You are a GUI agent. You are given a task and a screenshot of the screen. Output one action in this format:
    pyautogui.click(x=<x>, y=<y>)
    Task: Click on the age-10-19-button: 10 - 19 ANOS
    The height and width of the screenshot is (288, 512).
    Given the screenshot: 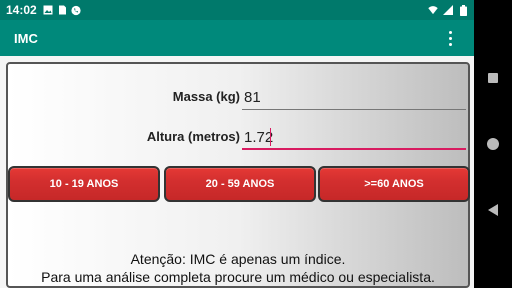 What is the action you would take?
    pyautogui.click(x=84, y=184)
    